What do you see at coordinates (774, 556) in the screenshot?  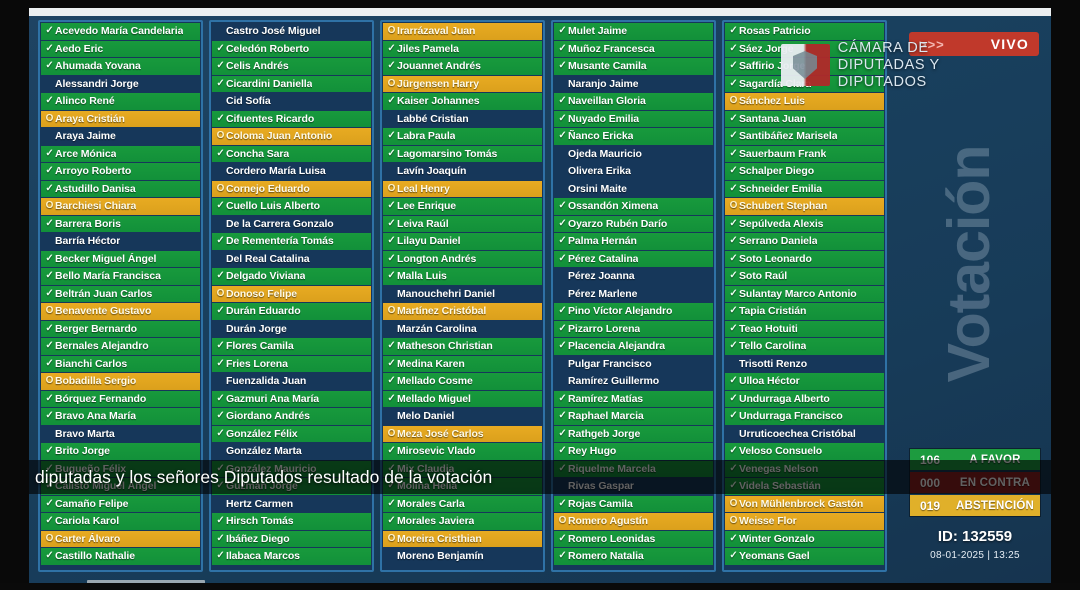 I see `deputy-name: Yeomans Gael` at bounding box center [774, 556].